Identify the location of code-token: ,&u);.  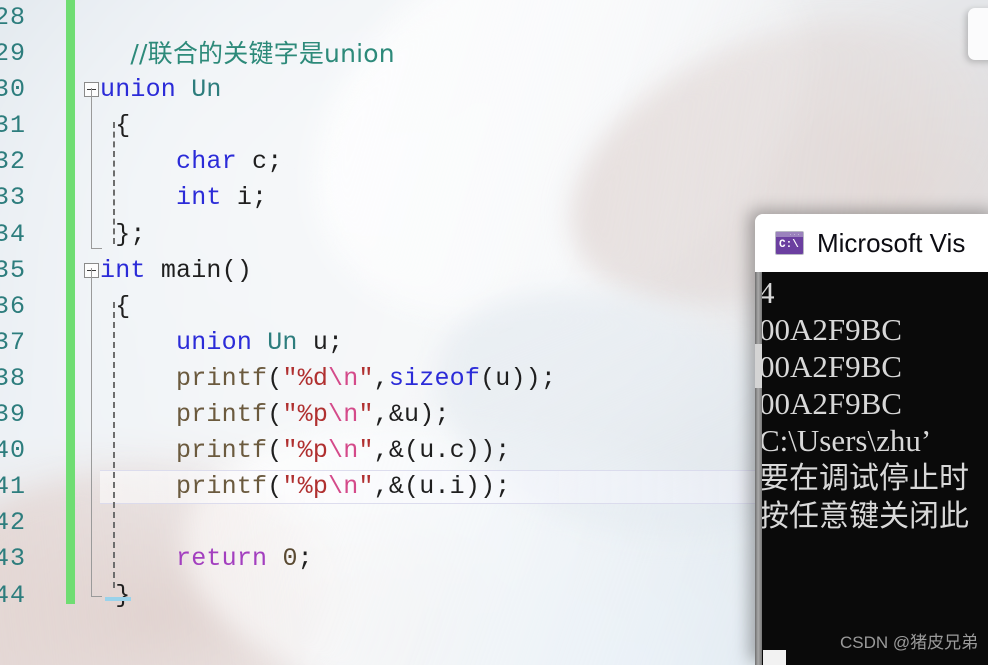
(411, 415).